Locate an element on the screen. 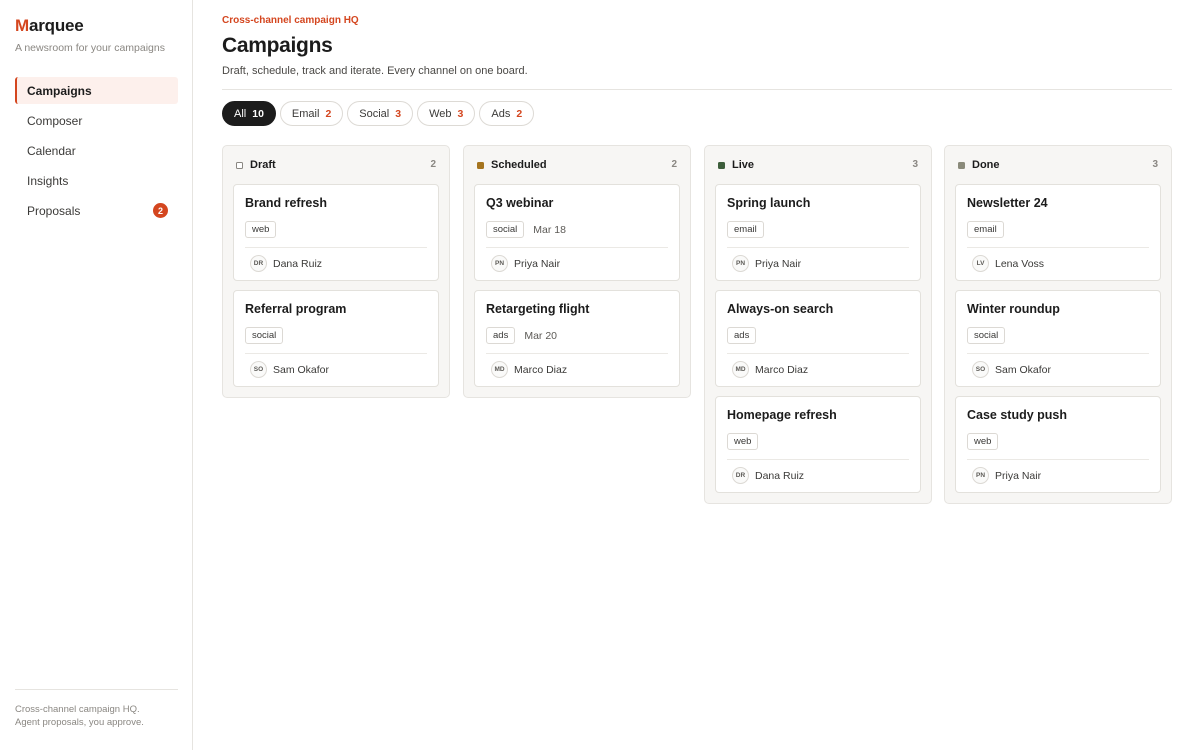 The width and height of the screenshot is (1200, 750). column-title: Draft is located at coordinates (263, 165).